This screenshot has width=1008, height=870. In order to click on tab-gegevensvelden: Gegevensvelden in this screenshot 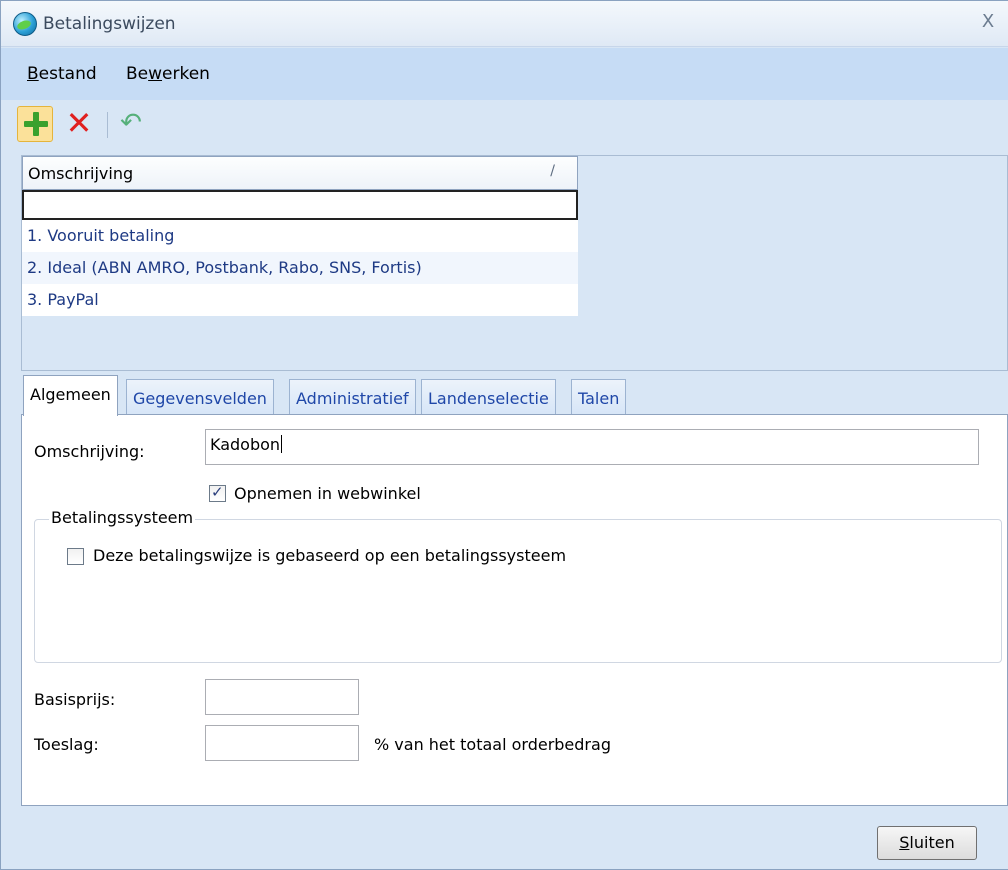, I will do `click(200, 397)`.